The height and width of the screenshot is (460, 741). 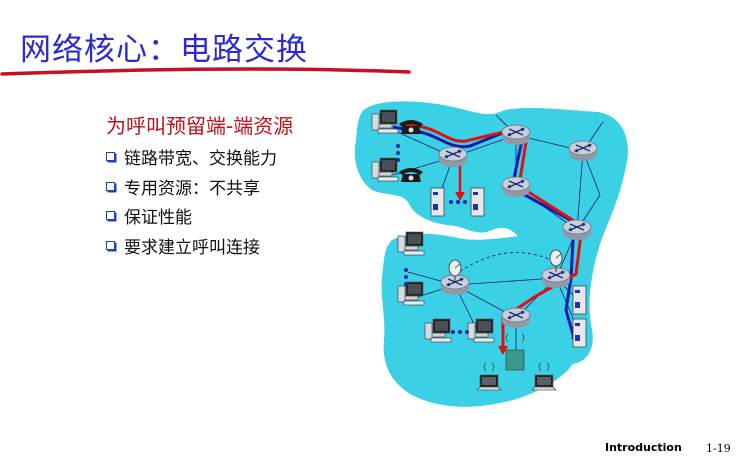 I want to click on footer-page-number: 1-19, so click(x=718, y=448).